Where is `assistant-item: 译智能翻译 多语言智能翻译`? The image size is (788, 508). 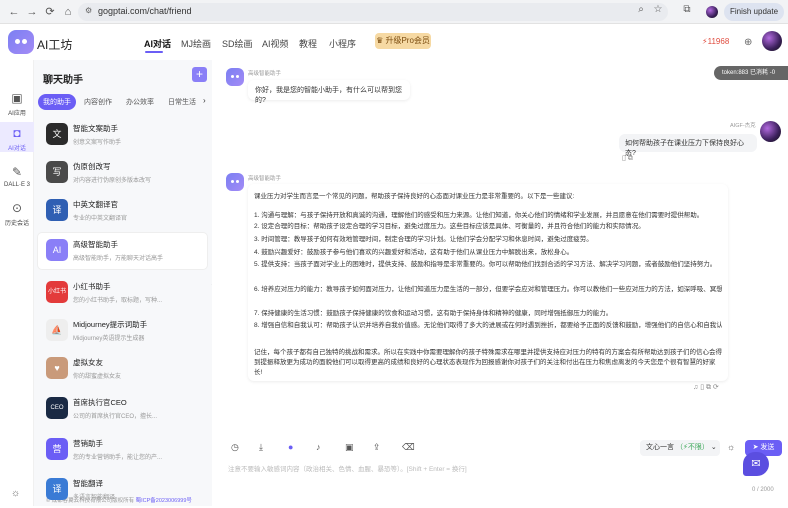 assistant-item: 译智能翻译 多语言智能翻译 is located at coordinates (122, 490).